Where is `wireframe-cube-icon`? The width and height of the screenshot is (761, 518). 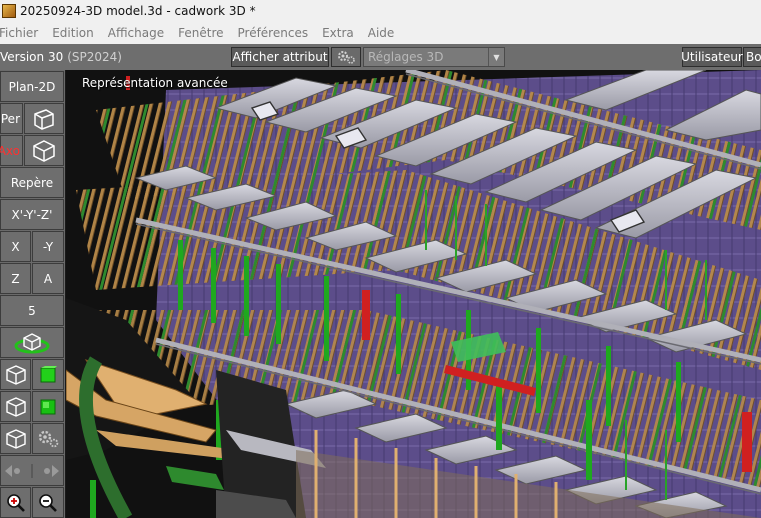 wireframe-cube-icon is located at coordinates (15, 374).